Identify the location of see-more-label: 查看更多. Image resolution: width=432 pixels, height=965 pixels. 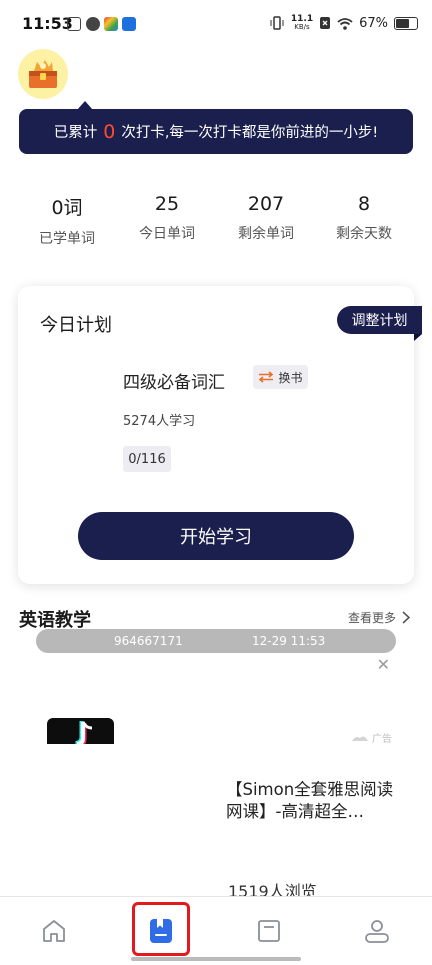
(371, 618).